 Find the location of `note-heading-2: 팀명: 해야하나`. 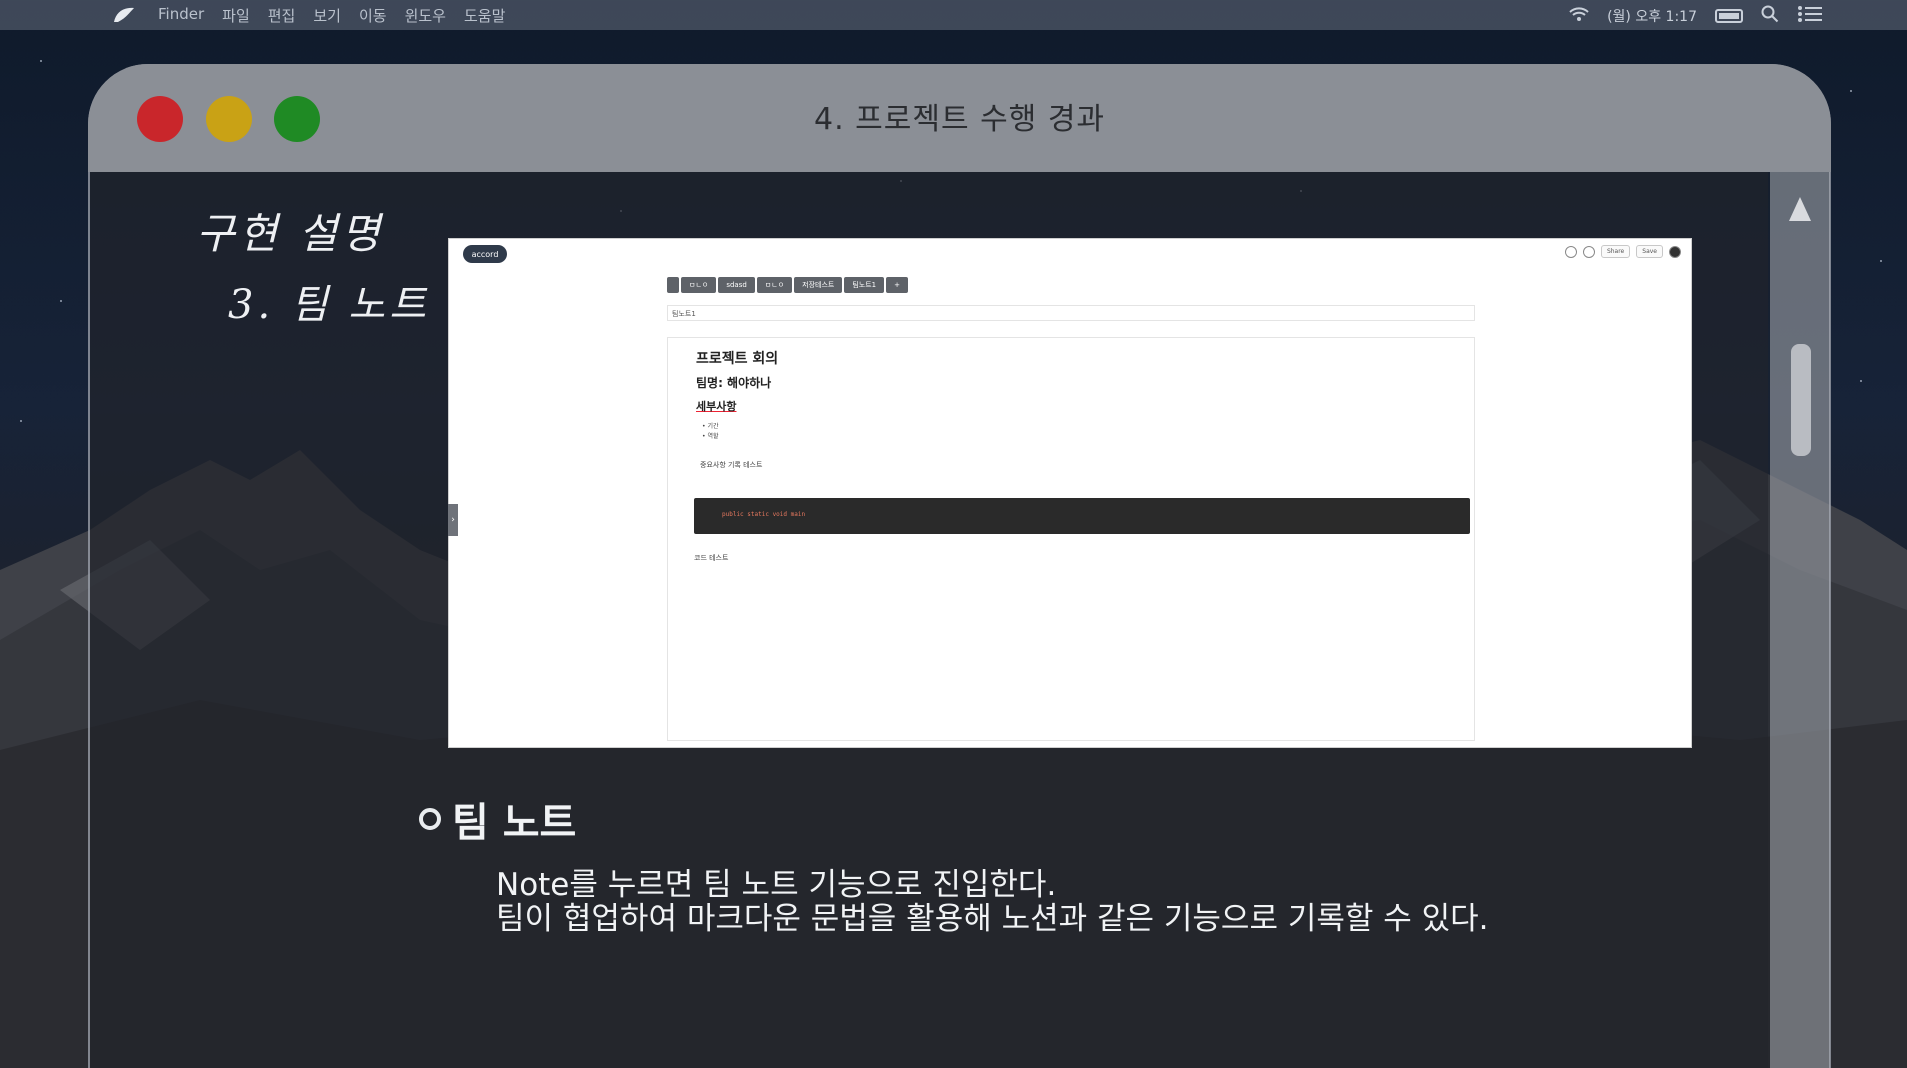

note-heading-2: 팀명: 해야하나 is located at coordinates (734, 383).